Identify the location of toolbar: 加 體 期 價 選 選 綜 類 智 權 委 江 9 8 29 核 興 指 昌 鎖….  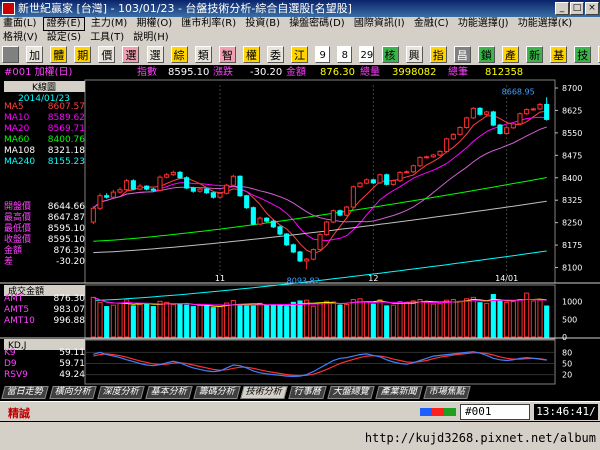
(300, 55).